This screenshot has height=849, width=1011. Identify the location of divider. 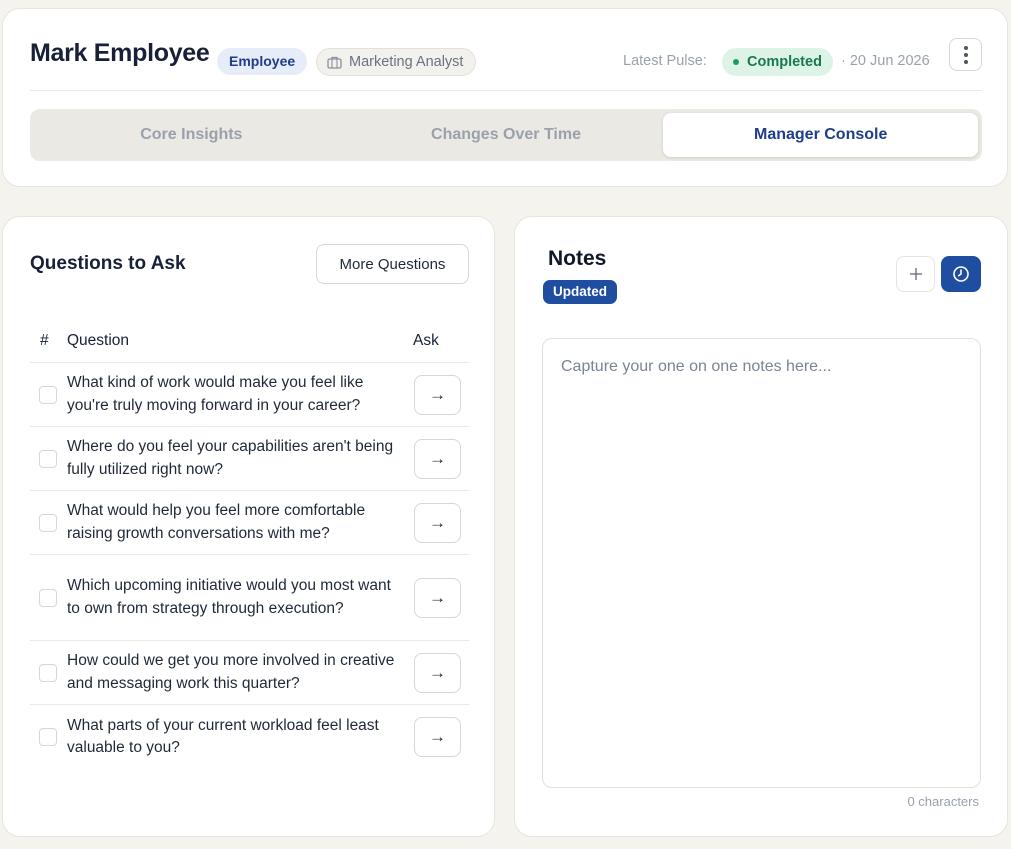
(506, 90).